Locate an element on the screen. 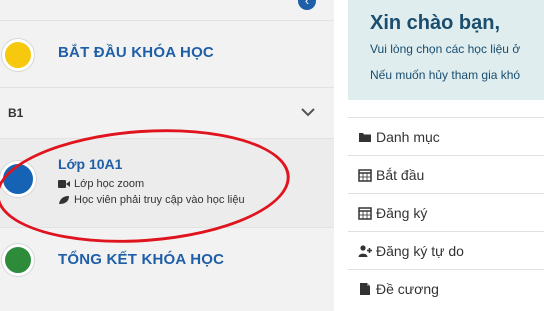  menu-item-label: Danh mục is located at coordinates (408, 137).